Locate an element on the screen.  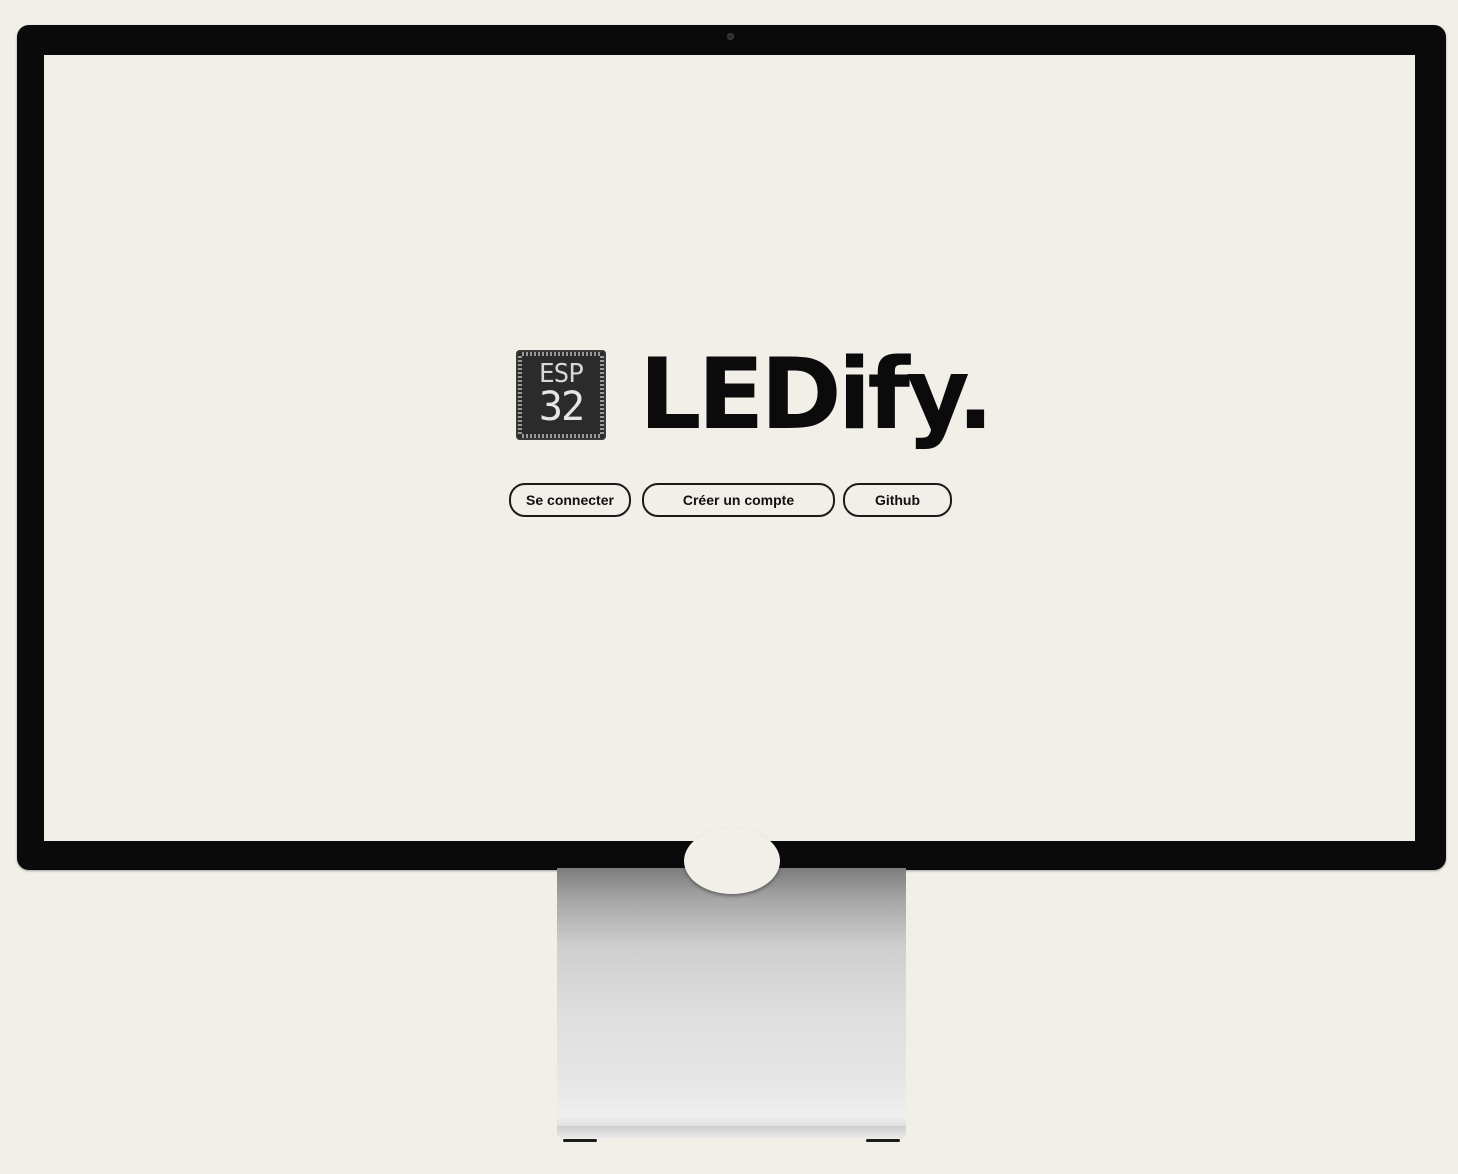
chip-pins-top is located at coordinates (561, 354).